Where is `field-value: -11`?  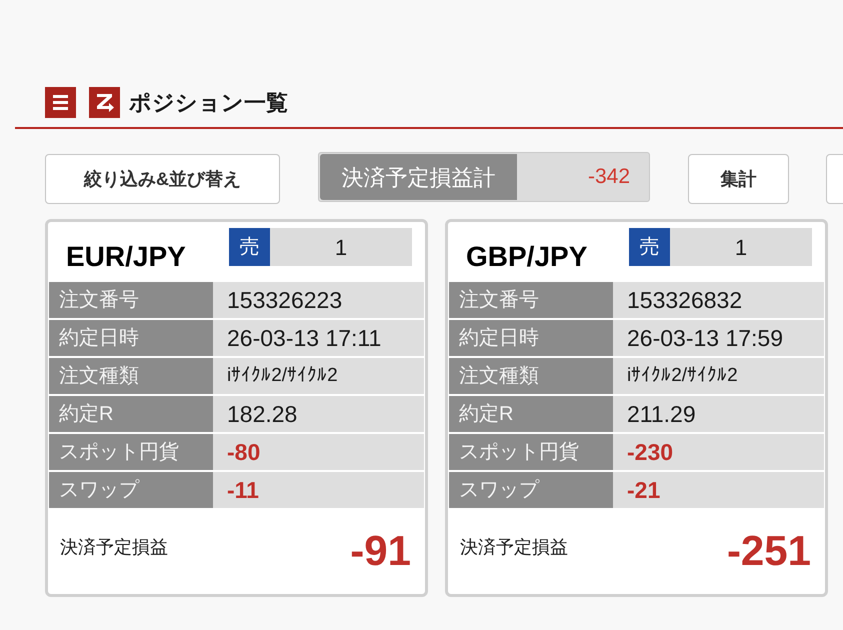
field-value: -11 is located at coordinates (318, 490).